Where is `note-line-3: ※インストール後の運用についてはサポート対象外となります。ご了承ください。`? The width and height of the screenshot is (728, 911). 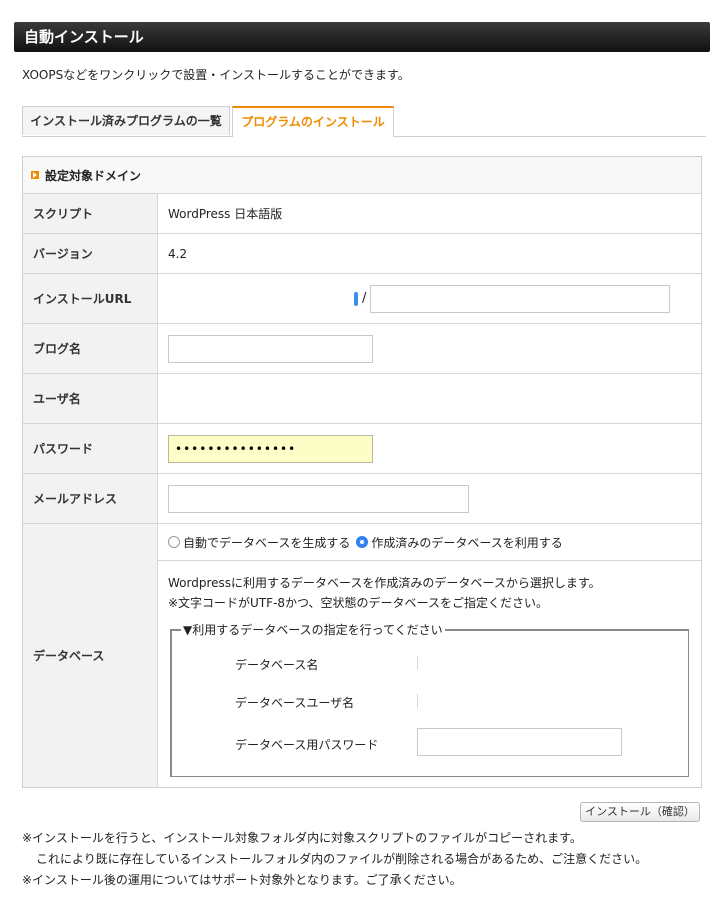
note-line-3: ※インストール後の運用についてはサポート対象外となります。ご了承ください。 is located at coordinates (242, 880).